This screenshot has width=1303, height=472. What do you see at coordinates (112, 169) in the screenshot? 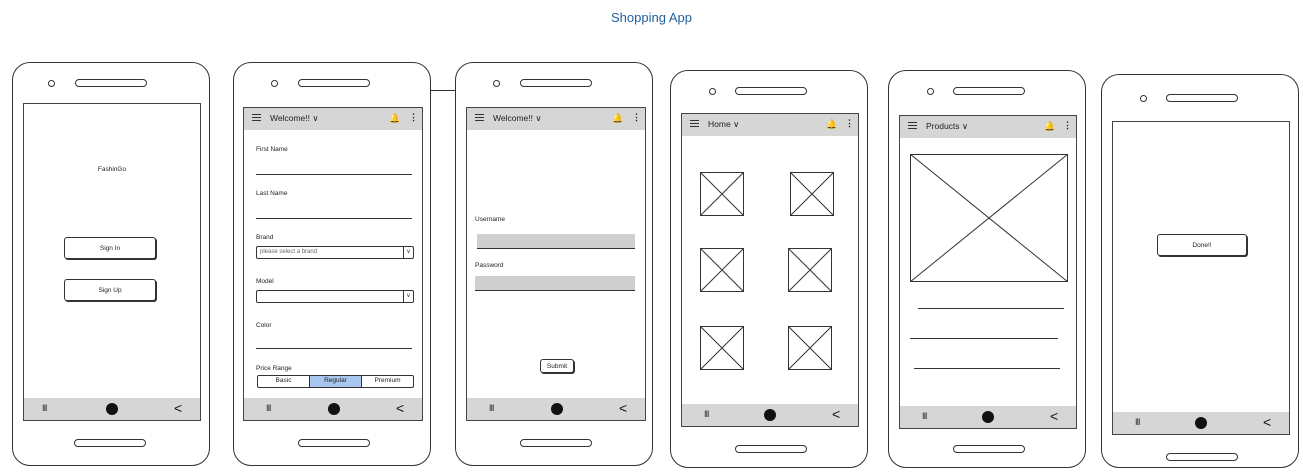
I see `app-name: FashinGo` at bounding box center [112, 169].